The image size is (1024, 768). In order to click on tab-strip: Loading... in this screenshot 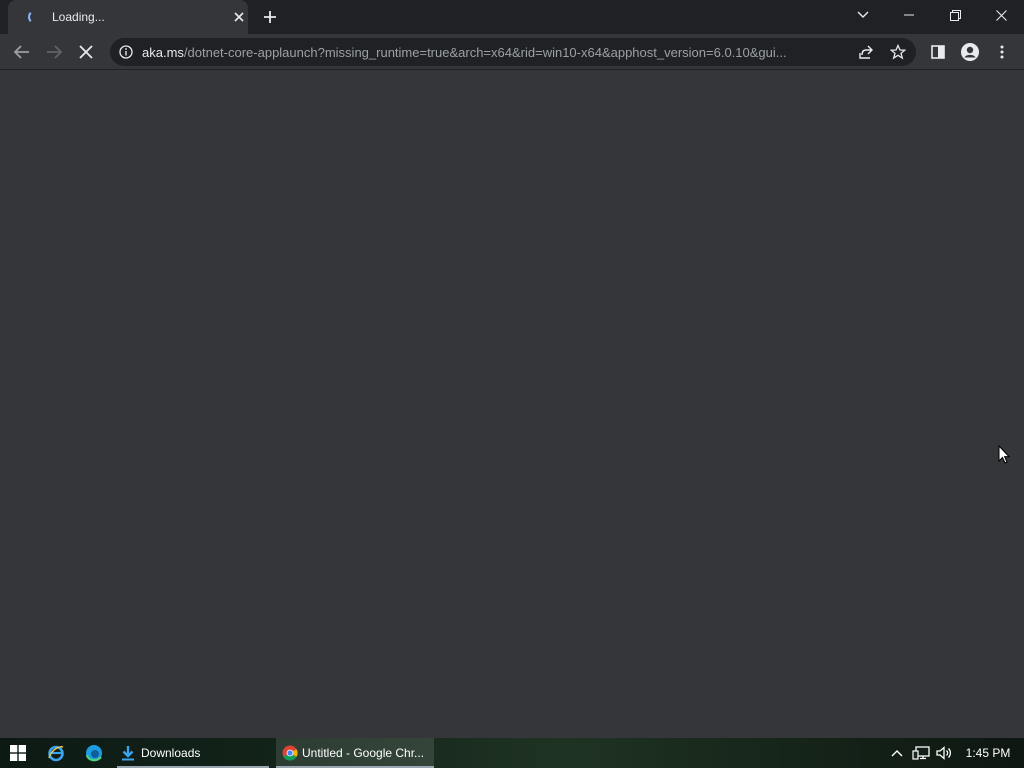, I will do `click(512, 17)`.